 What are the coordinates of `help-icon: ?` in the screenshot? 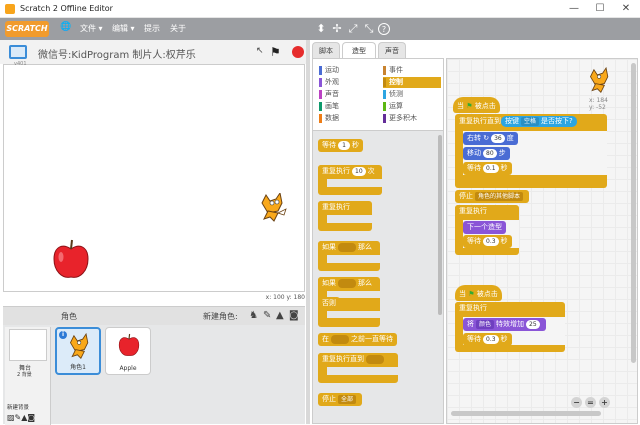 It's located at (384, 29).